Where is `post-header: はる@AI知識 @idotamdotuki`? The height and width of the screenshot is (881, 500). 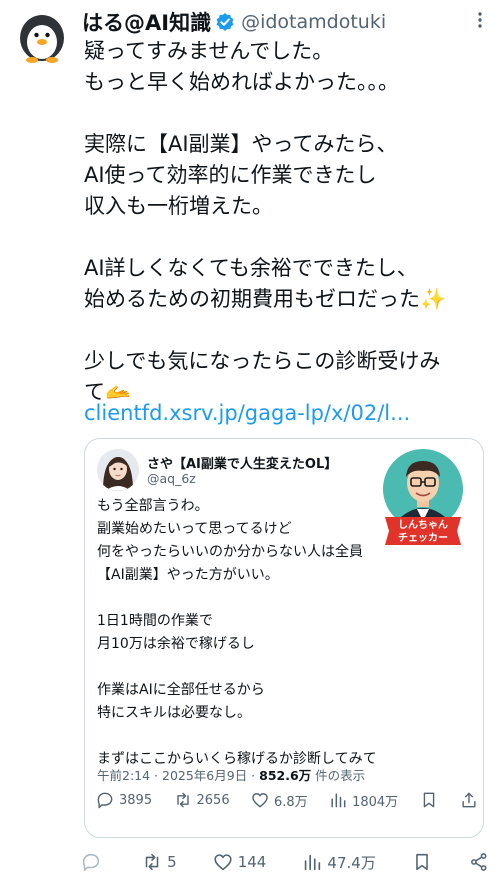
post-header: はる@AI知識 @idotamdotuki is located at coordinates (286, 22).